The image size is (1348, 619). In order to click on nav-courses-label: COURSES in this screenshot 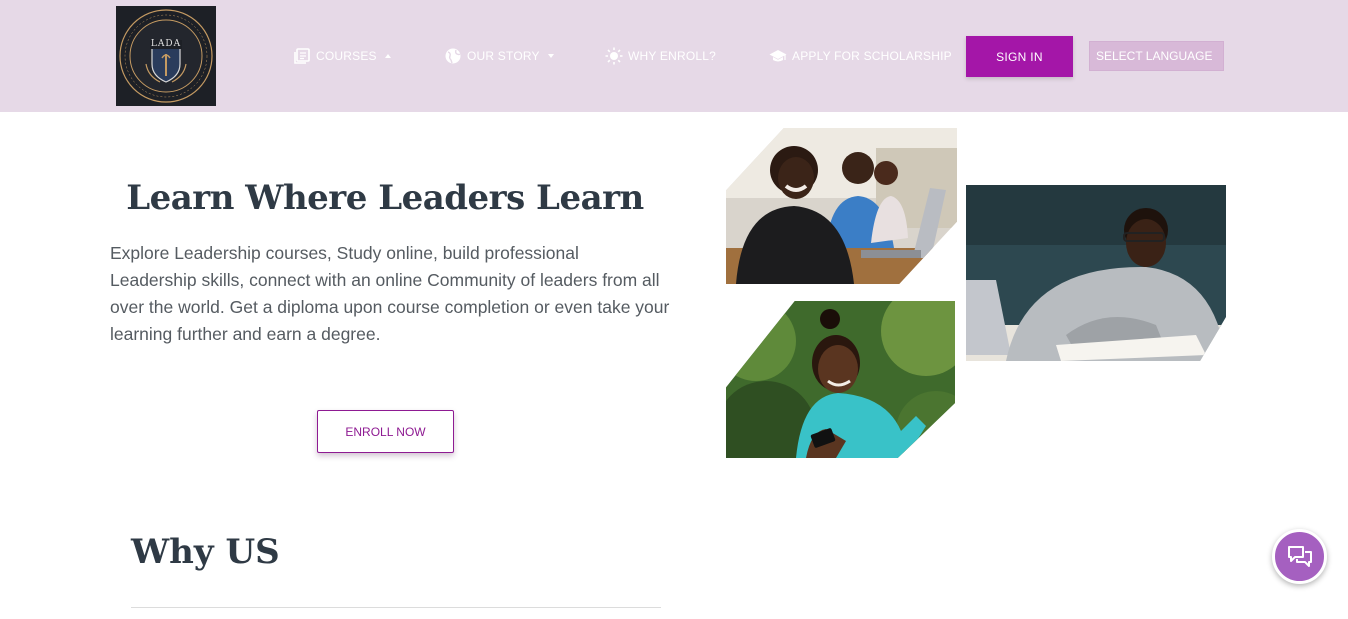, I will do `click(346, 56)`.